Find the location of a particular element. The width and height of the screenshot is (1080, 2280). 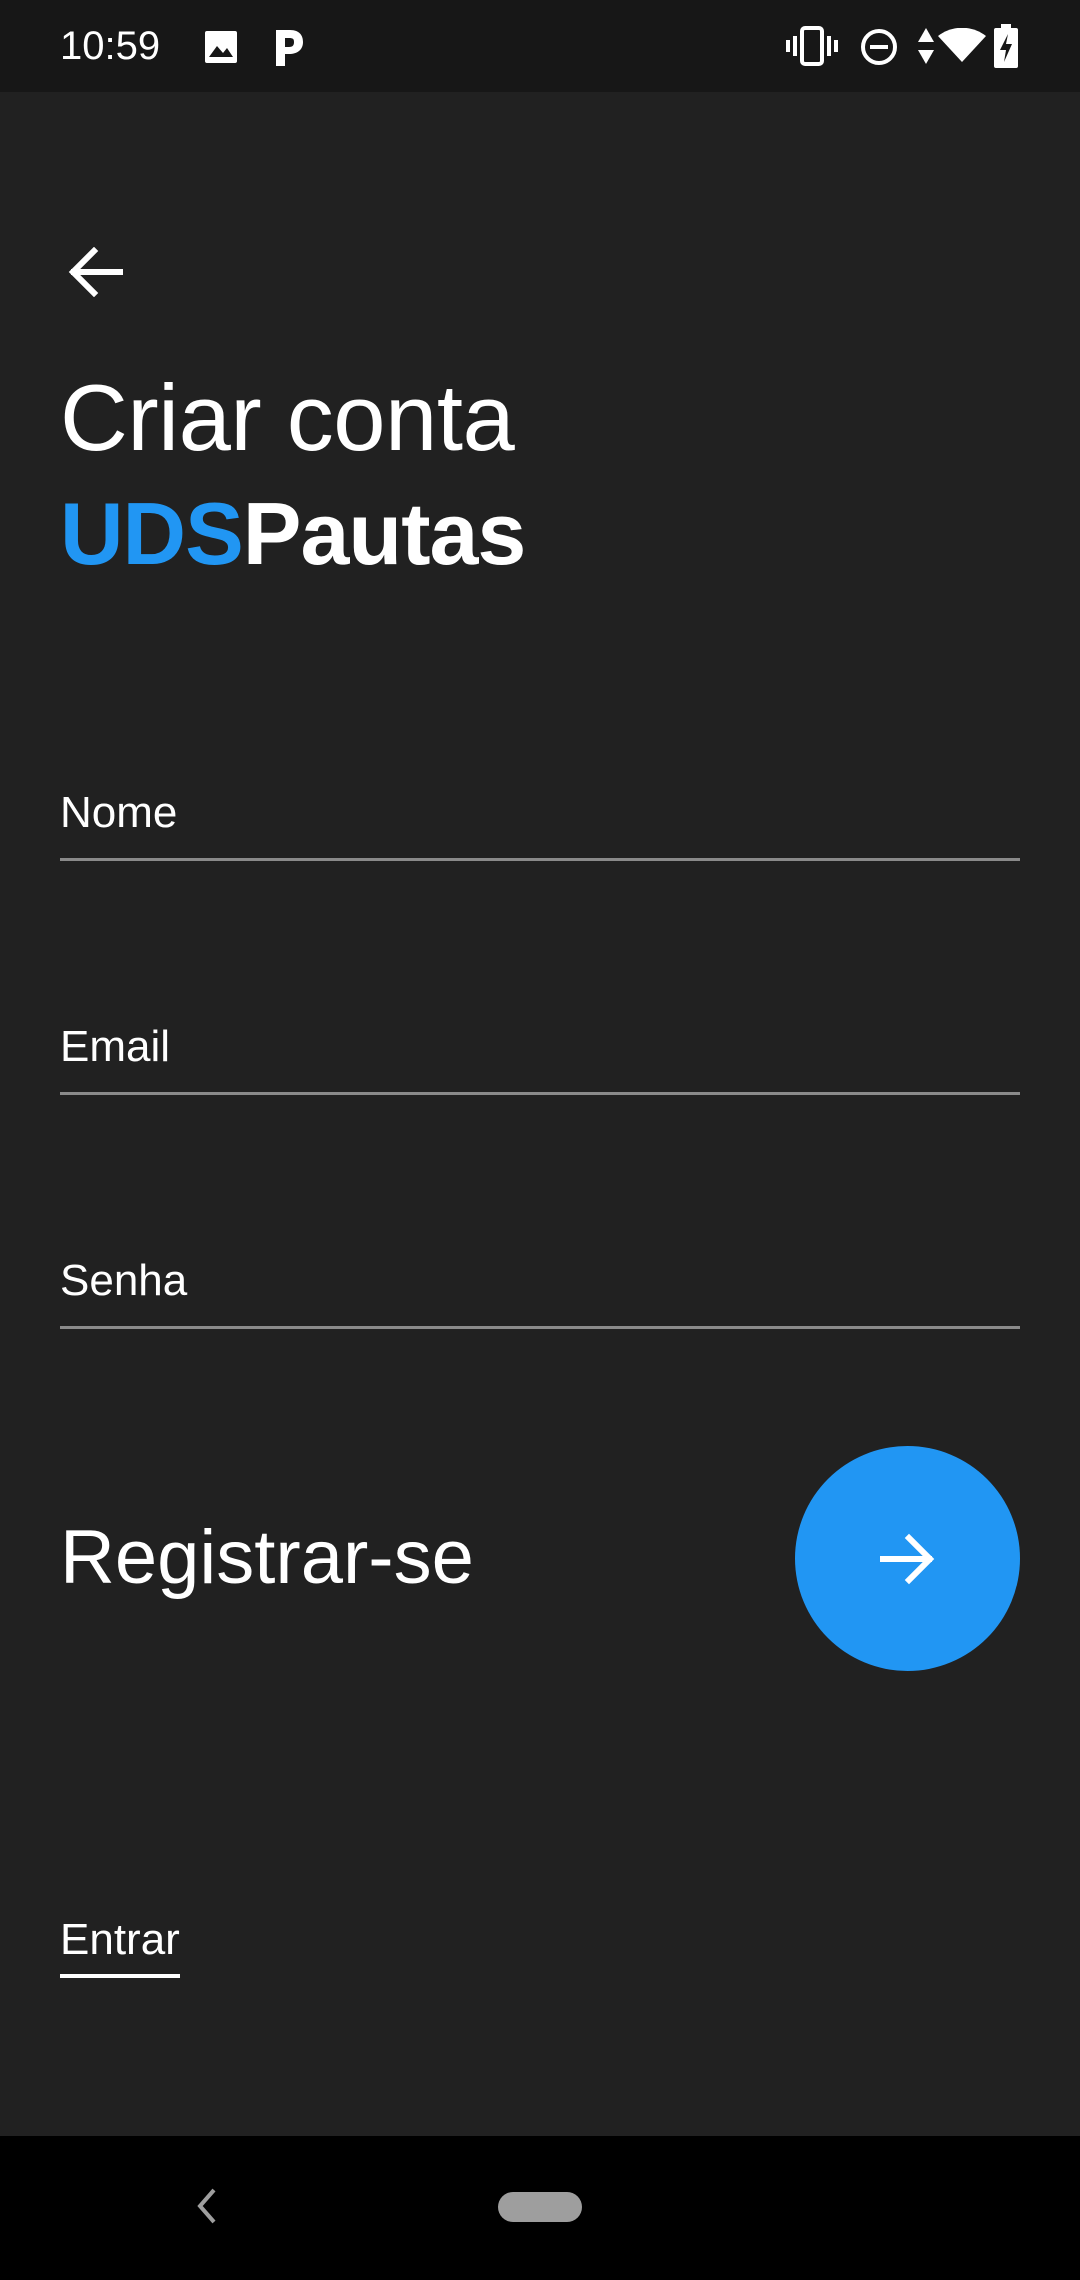

arrow-left-icon is located at coordinates (95, 272).